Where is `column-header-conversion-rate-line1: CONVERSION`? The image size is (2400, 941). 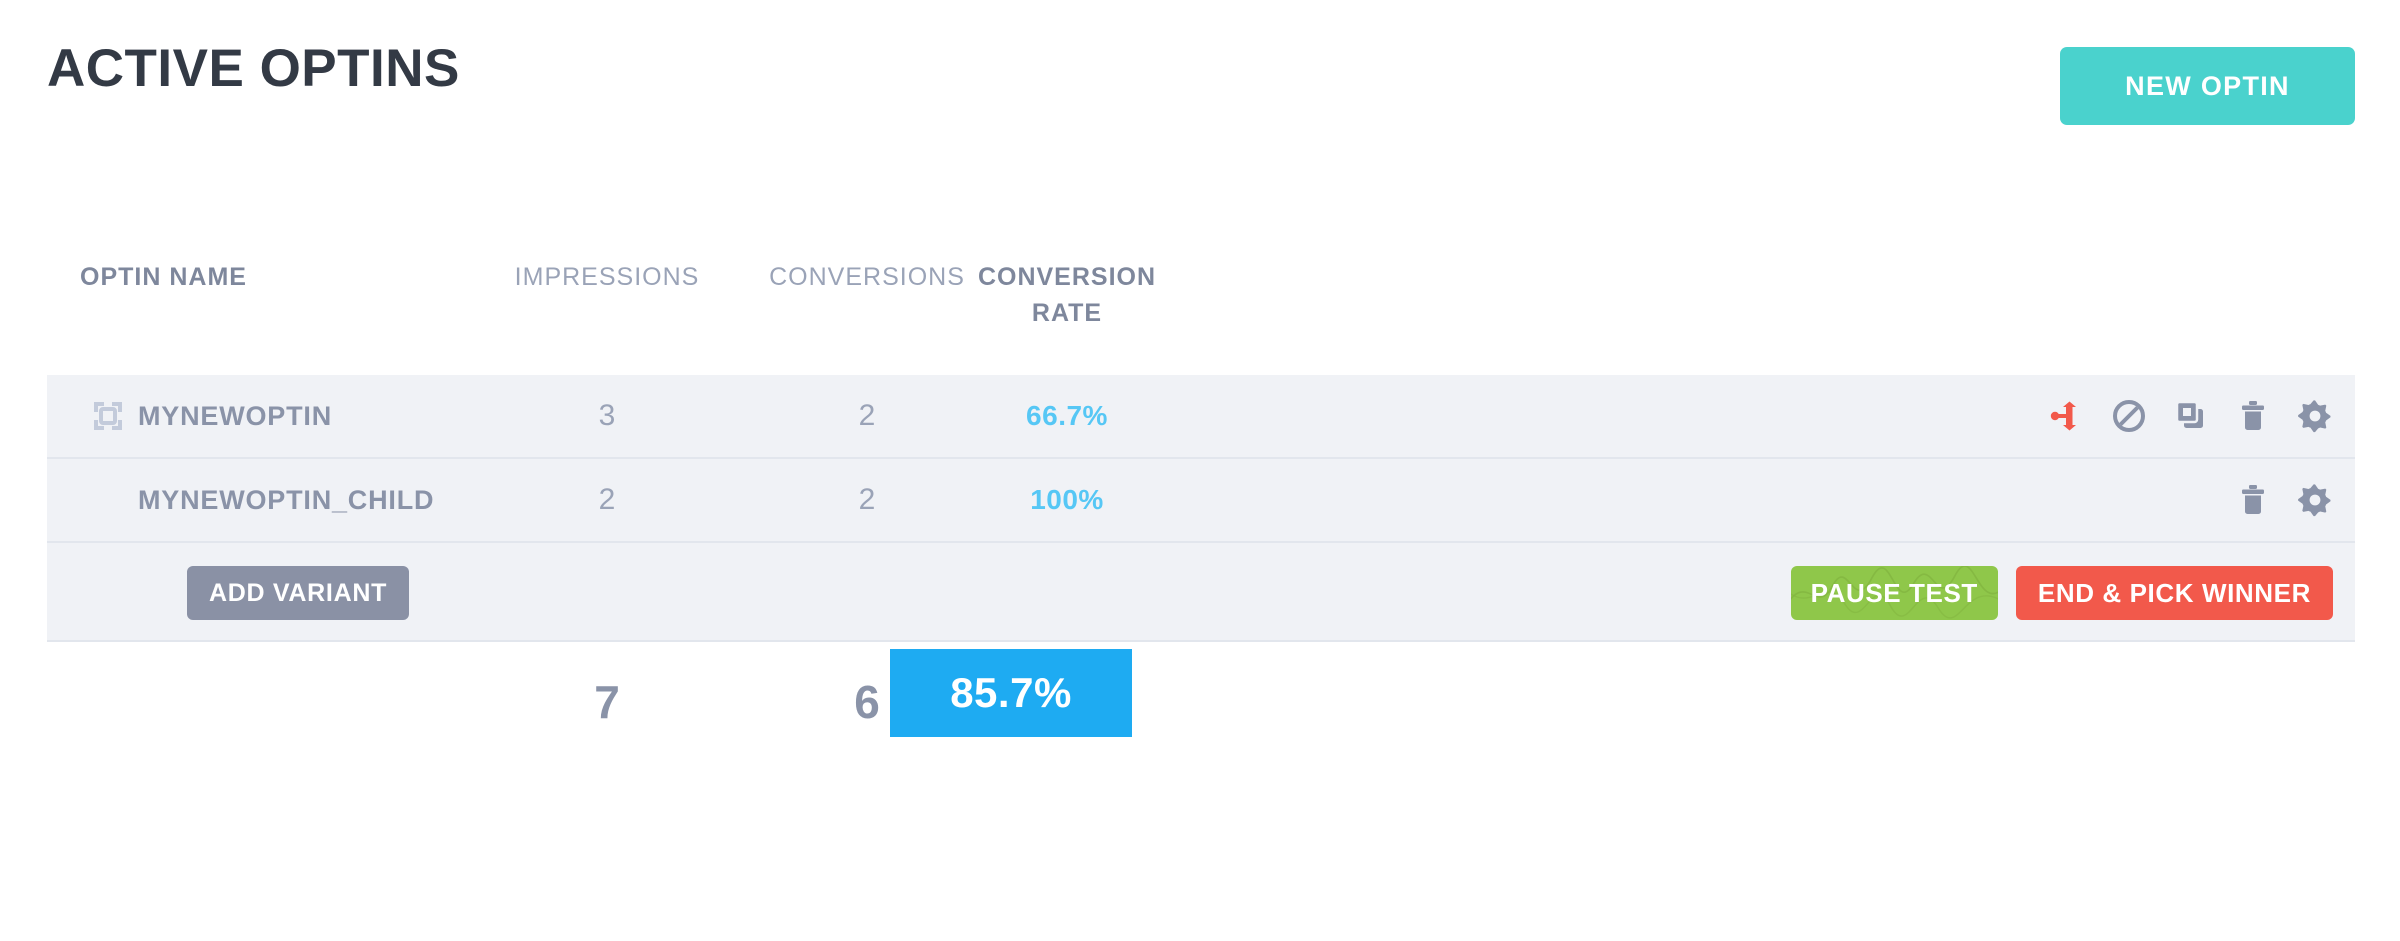
column-header-conversion-rate-line1: CONVERSION is located at coordinates (1067, 277).